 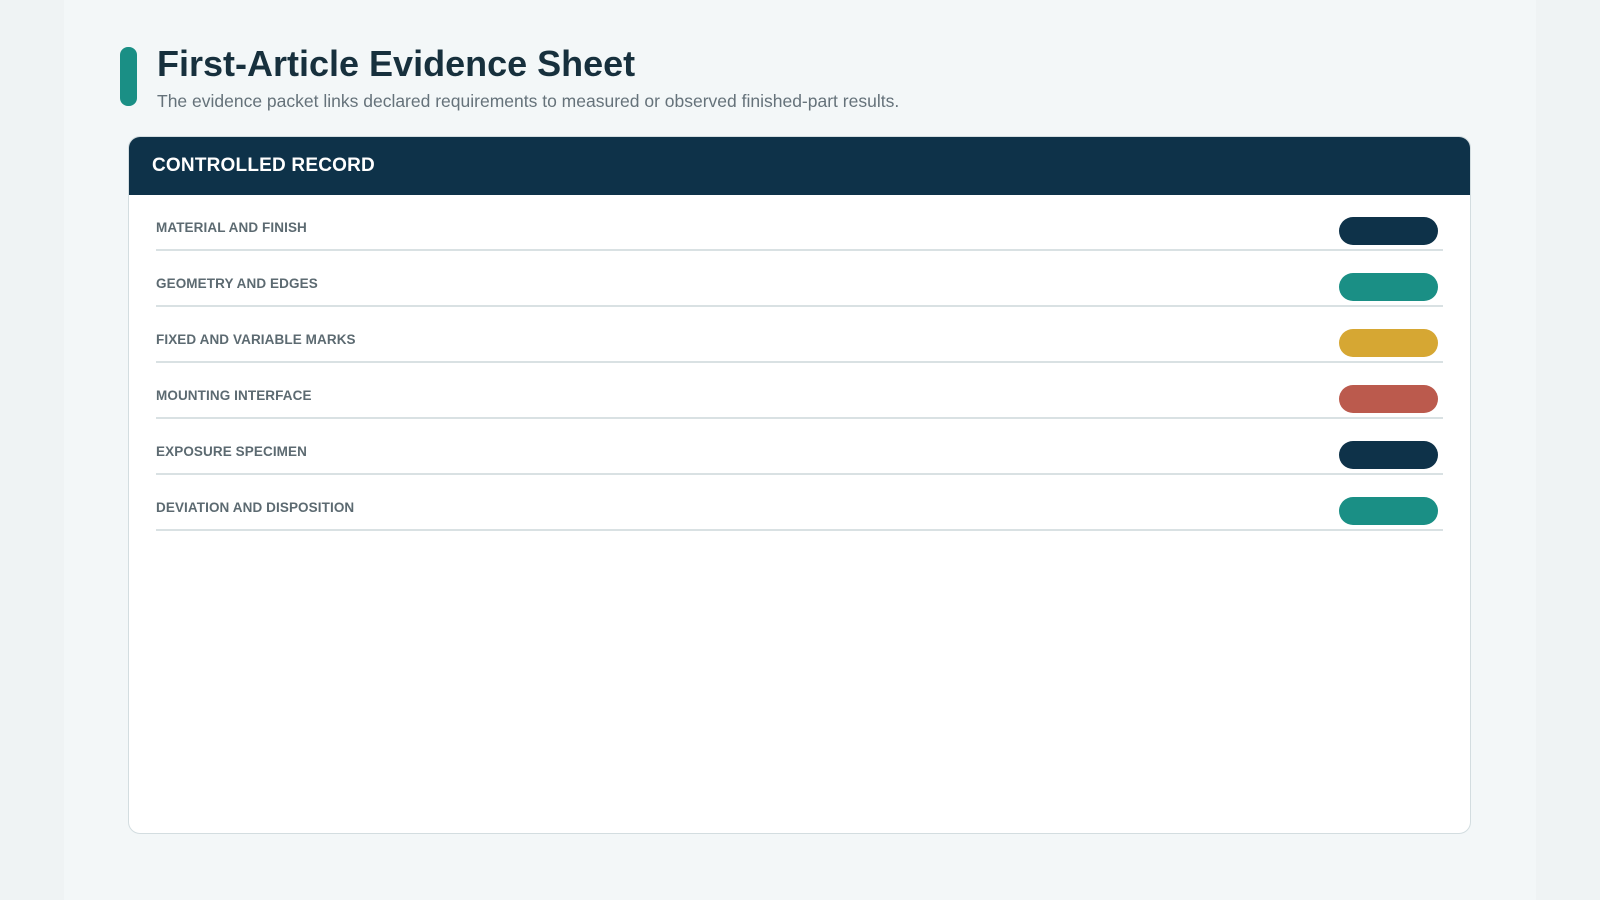 What do you see at coordinates (799, 166) in the screenshot?
I see `record-header: CONTROLLED RECORD` at bounding box center [799, 166].